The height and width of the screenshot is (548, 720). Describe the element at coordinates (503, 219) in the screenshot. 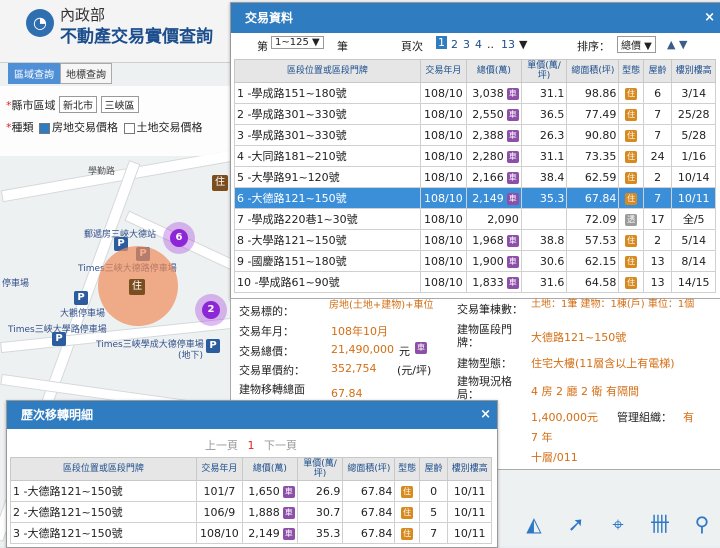

I see `cell-total: 2,090` at that location.